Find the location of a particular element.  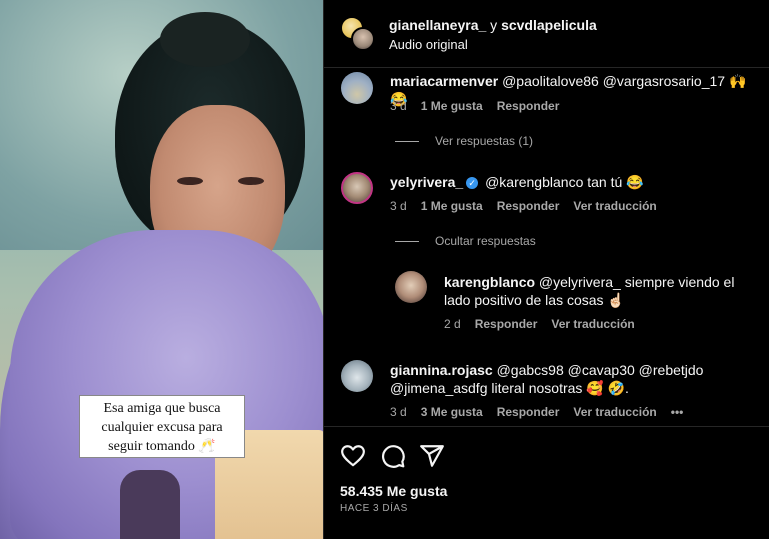

comment-meta: 3 d 1 Me gusta Responder Ver traducción is located at coordinates (530, 206).